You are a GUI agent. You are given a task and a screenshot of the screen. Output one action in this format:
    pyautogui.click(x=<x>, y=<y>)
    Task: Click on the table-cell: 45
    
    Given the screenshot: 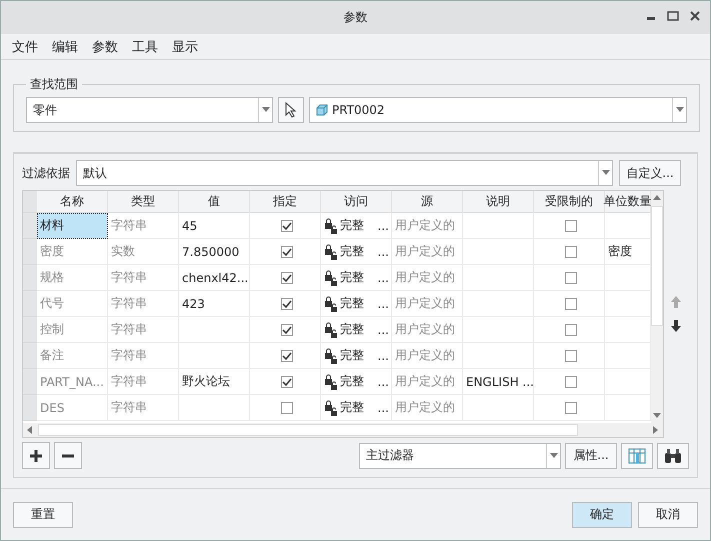 What is the action you would take?
    pyautogui.click(x=214, y=226)
    